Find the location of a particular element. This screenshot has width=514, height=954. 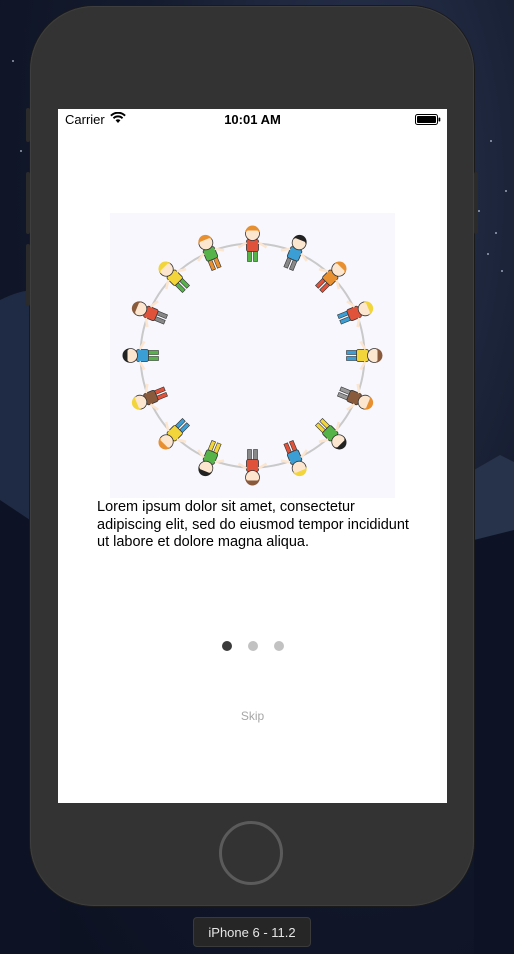

clock: 10:01 AM is located at coordinates (252, 119).